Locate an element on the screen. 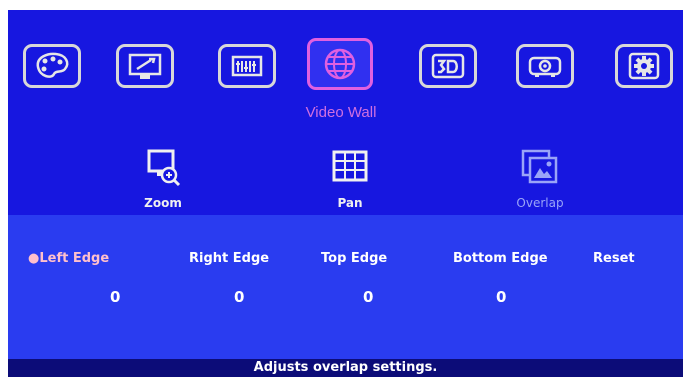 Image resolution: width=683 pixels, height=377 pixels. submenu-pan: Pan is located at coordinates (350, 179).